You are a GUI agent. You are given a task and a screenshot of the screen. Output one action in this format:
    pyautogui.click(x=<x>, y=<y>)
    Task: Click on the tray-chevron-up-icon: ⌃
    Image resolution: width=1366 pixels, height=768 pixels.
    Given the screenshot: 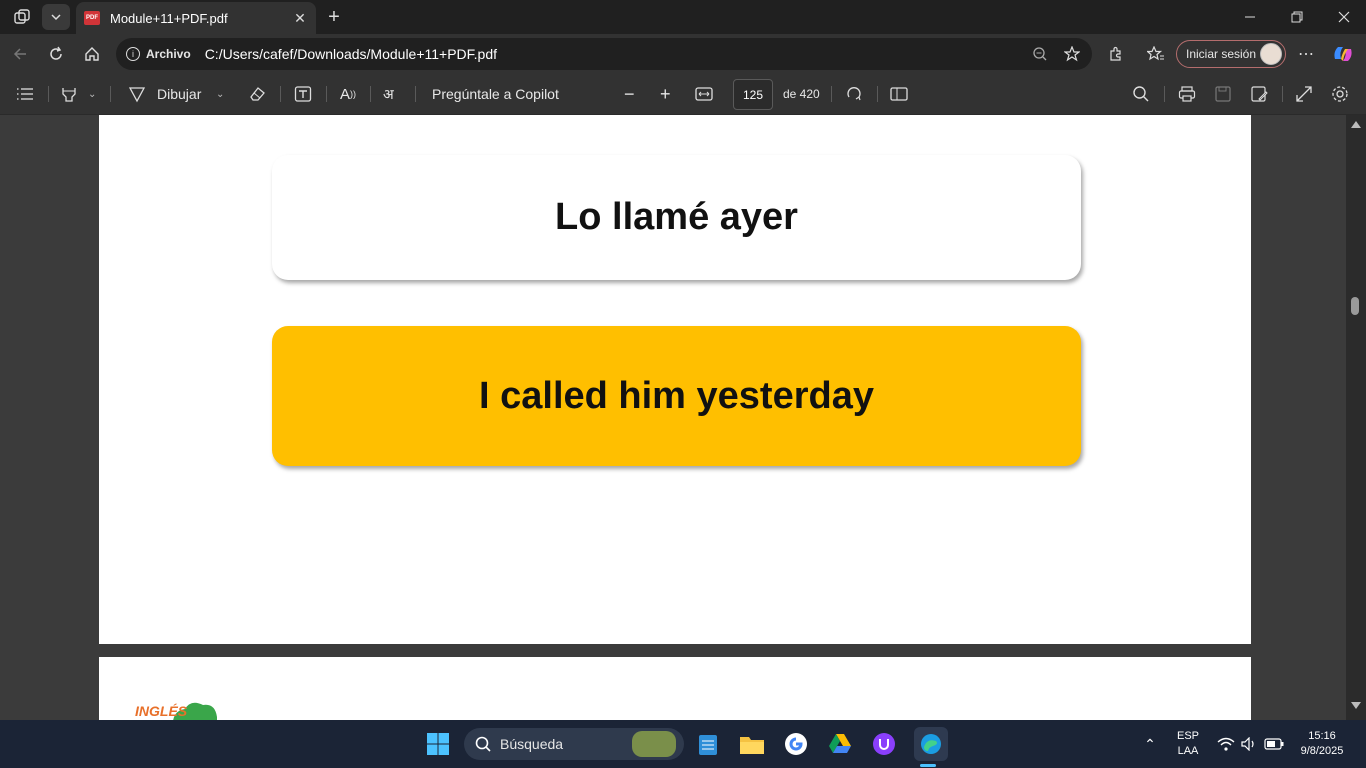 What is the action you would take?
    pyautogui.click(x=1150, y=744)
    